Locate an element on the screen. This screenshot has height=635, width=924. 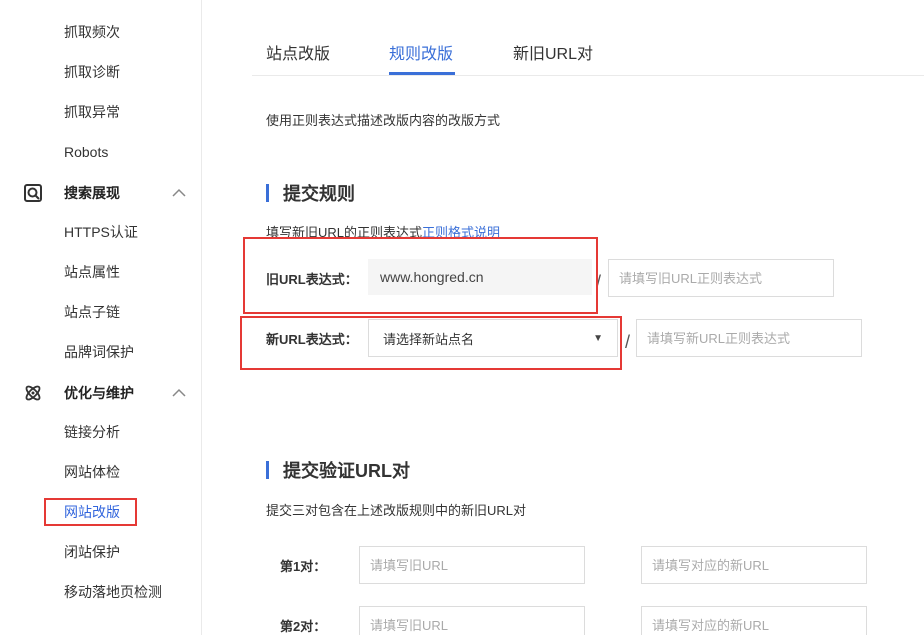
pair-label-1: 第1对： is located at coordinates (303, 566).